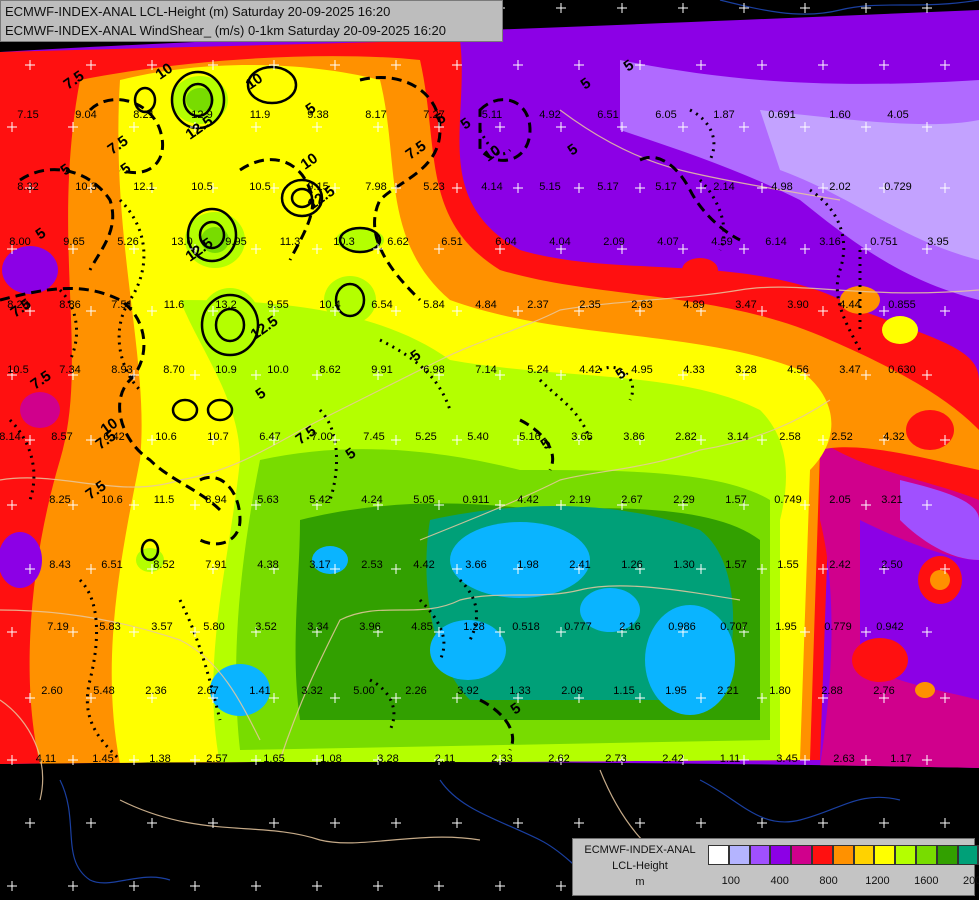  Describe the element at coordinates (127, 242) in the screenshot. I see `grid-value: 5.26` at that location.